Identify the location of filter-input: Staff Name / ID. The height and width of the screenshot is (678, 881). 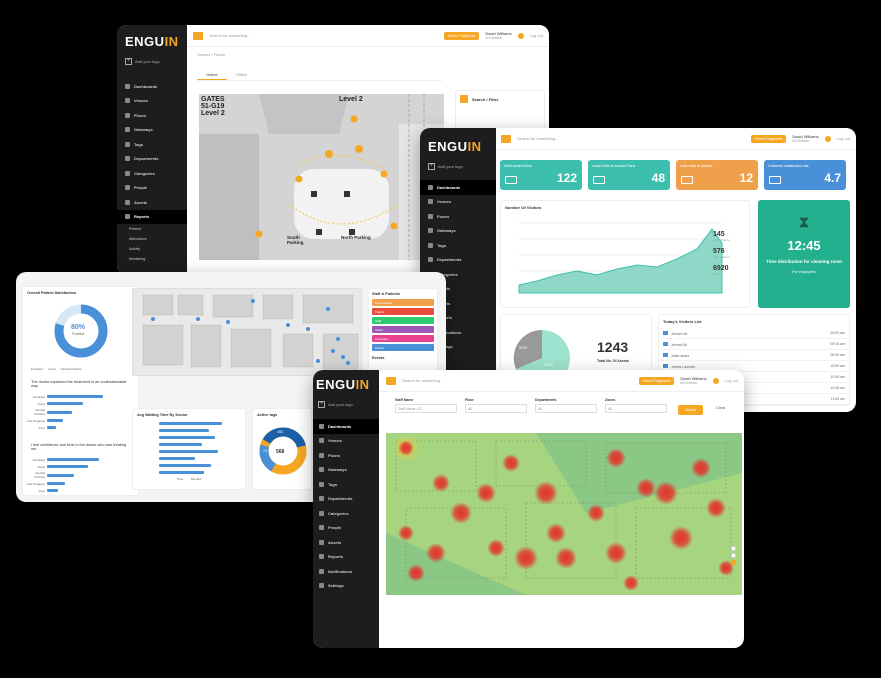
(426, 408).